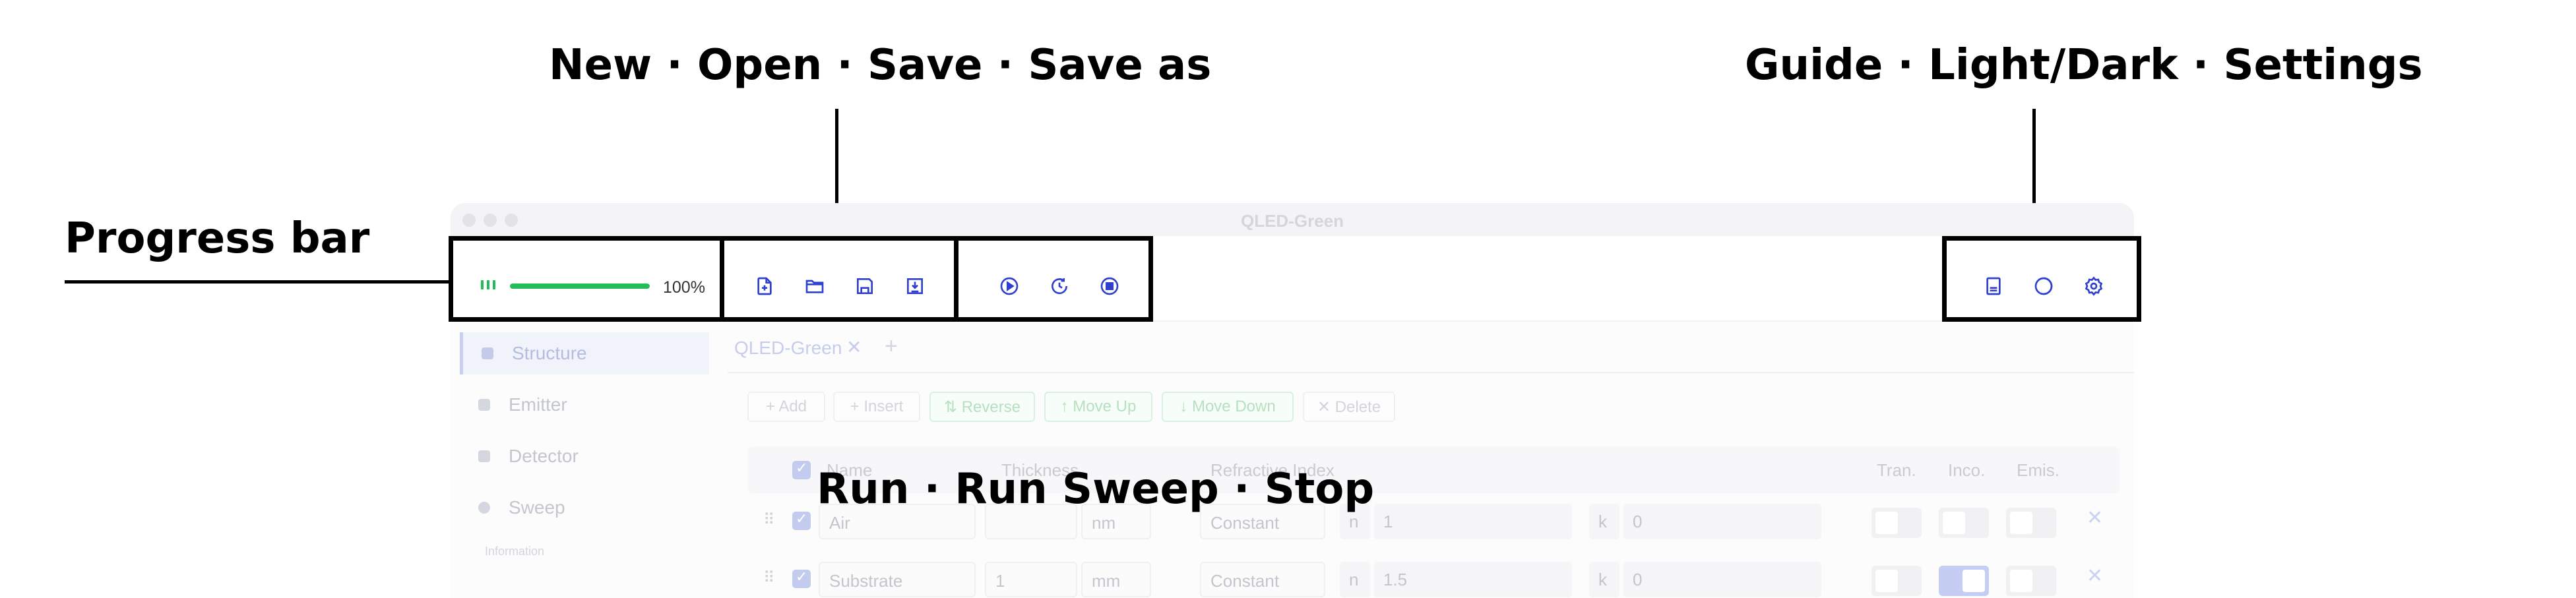 This screenshot has width=2576, height=598. Describe the element at coordinates (489, 284) in the screenshot. I see `progress-bars-icon` at that location.